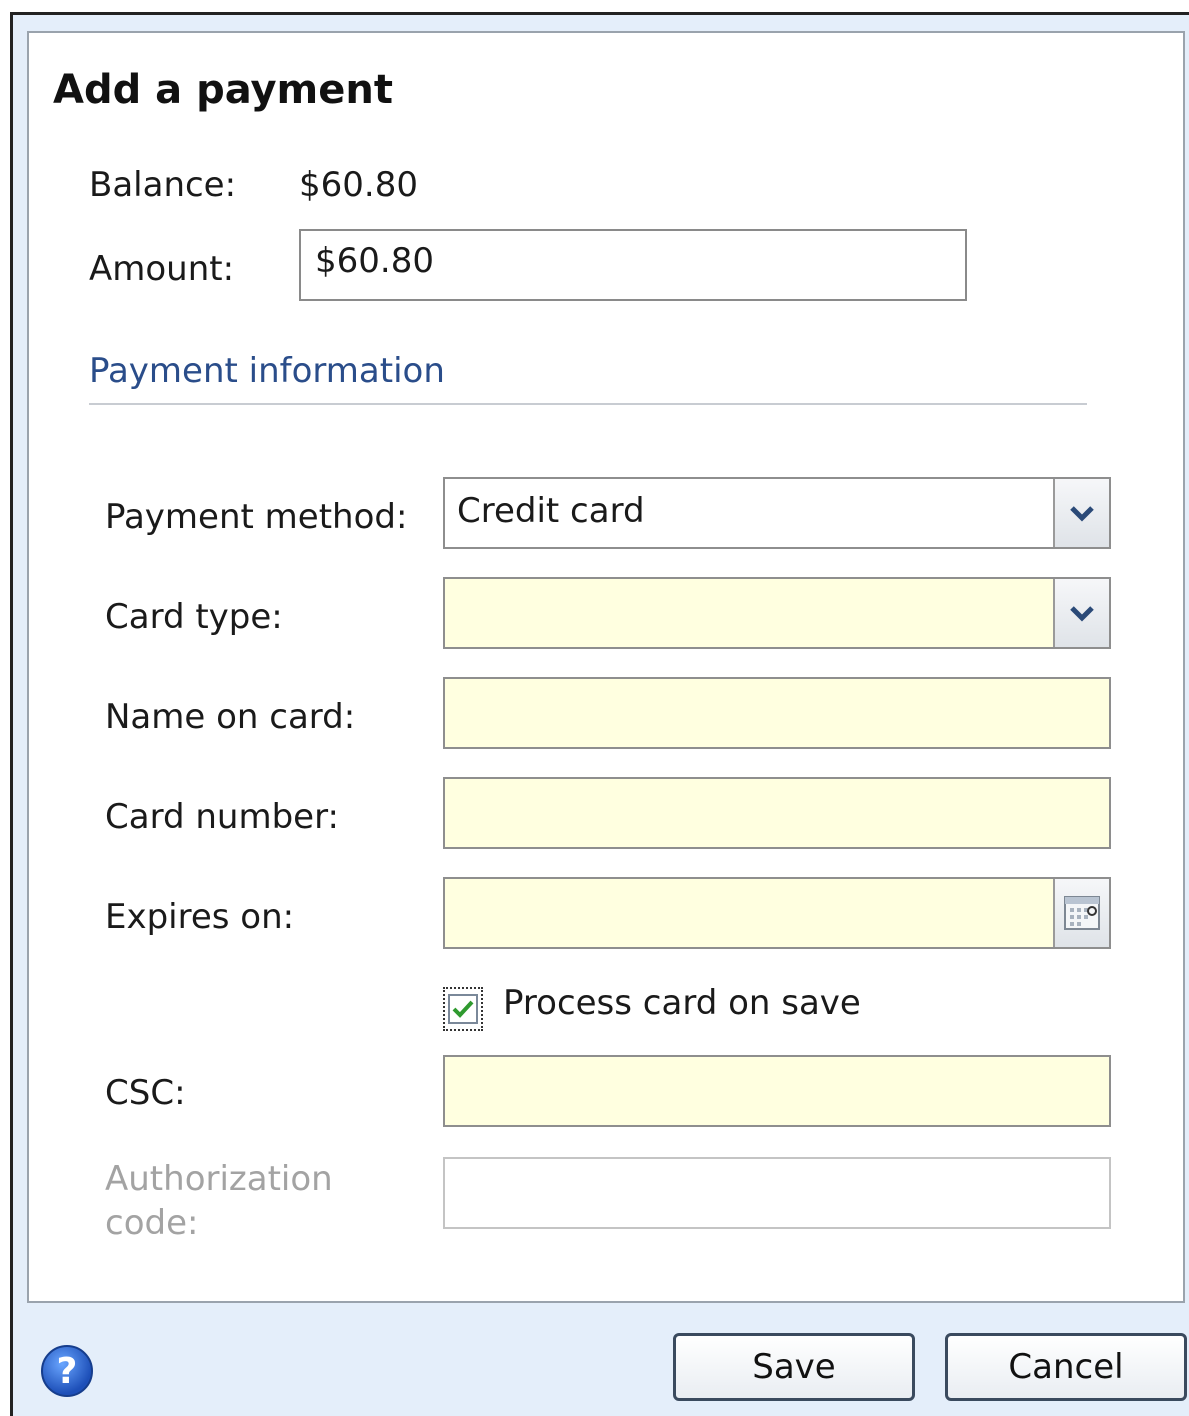 This screenshot has height=1416, width=1189. What do you see at coordinates (194, 617) in the screenshot?
I see `card-type-label: Card type:` at bounding box center [194, 617].